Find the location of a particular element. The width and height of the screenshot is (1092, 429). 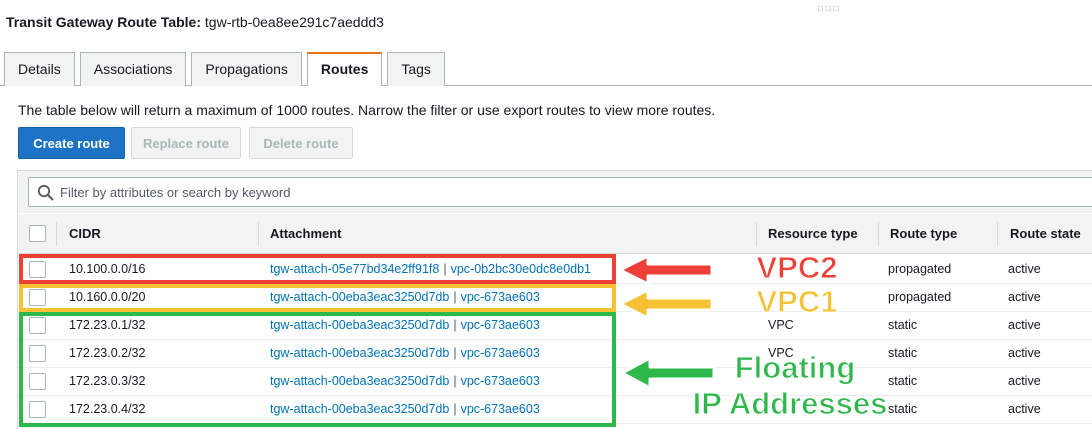

cidr-cell: 172.23.0.3/32 is located at coordinates (107, 381).